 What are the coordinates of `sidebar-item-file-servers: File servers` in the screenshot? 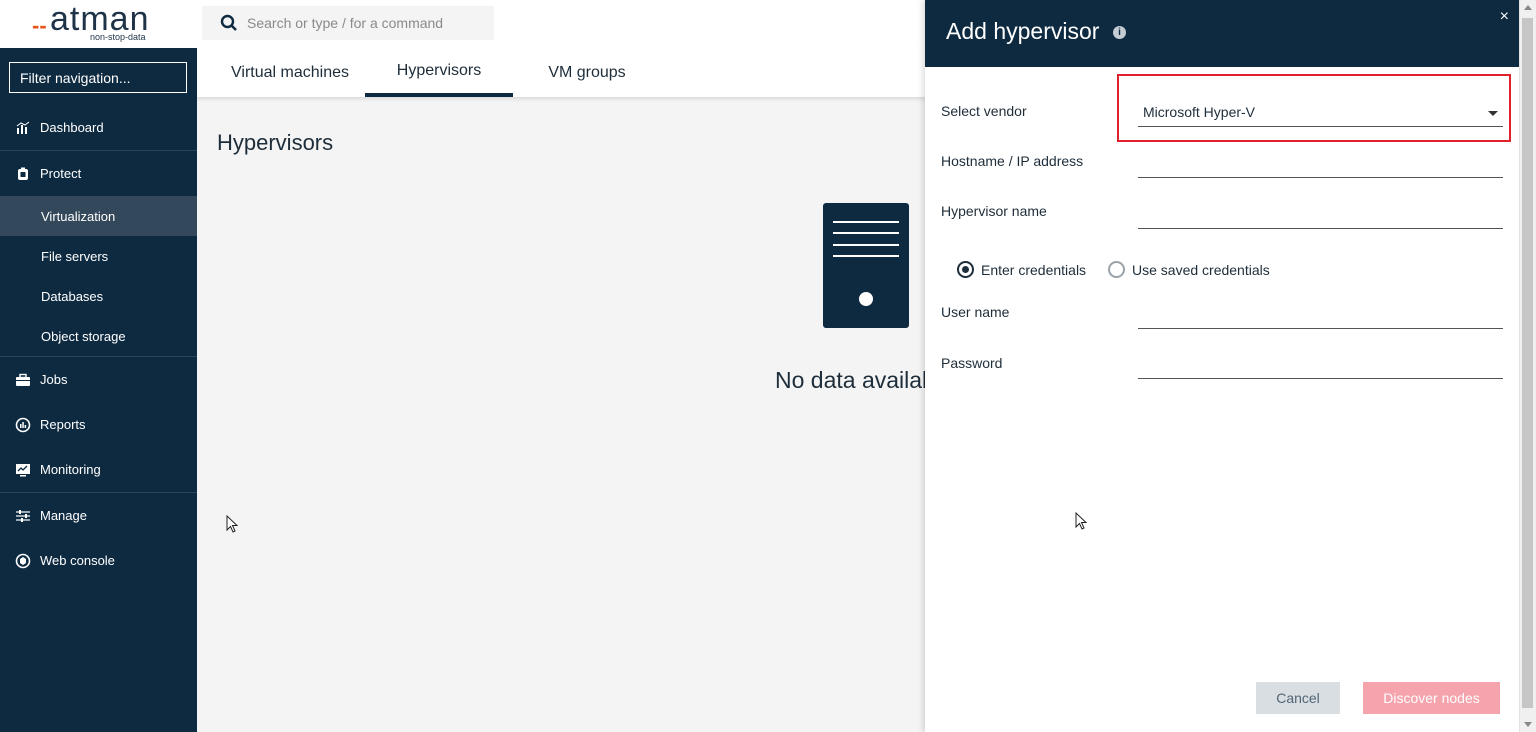 It's located at (98, 256).